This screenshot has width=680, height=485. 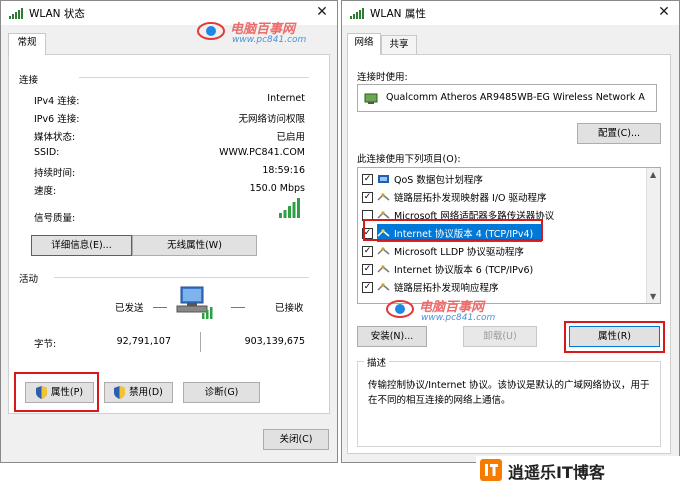 I want to click on list-item: ✓ 链路层拓扑发现映射器 I/O 驱动程序, so click(x=503, y=197).